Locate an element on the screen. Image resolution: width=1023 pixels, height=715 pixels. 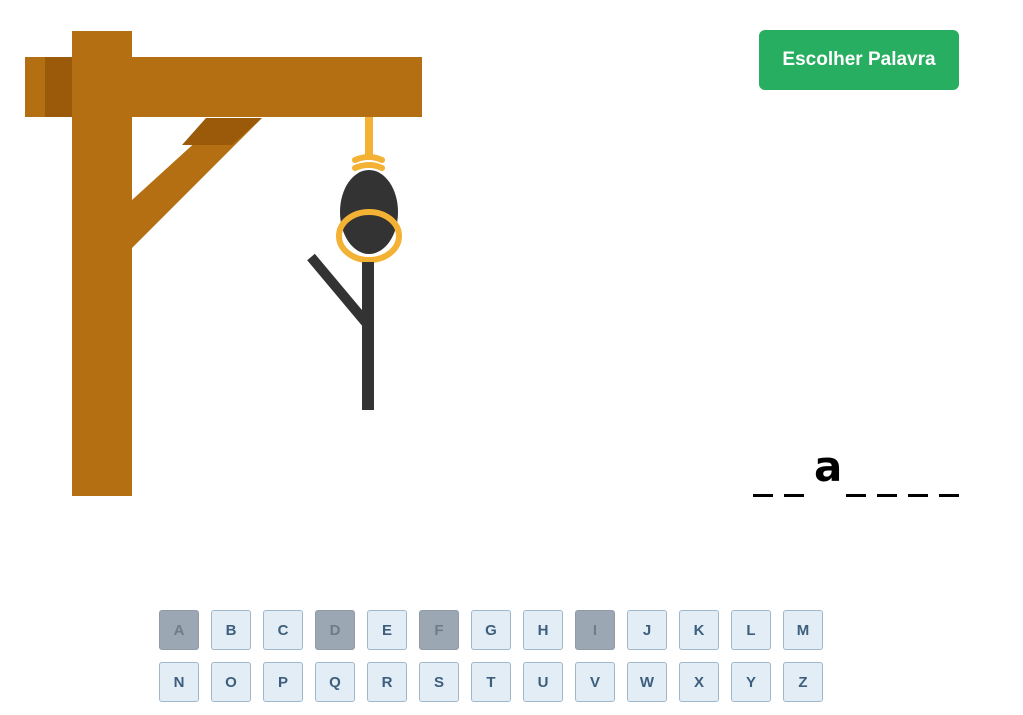
letter-key-r: R is located at coordinates (387, 682).